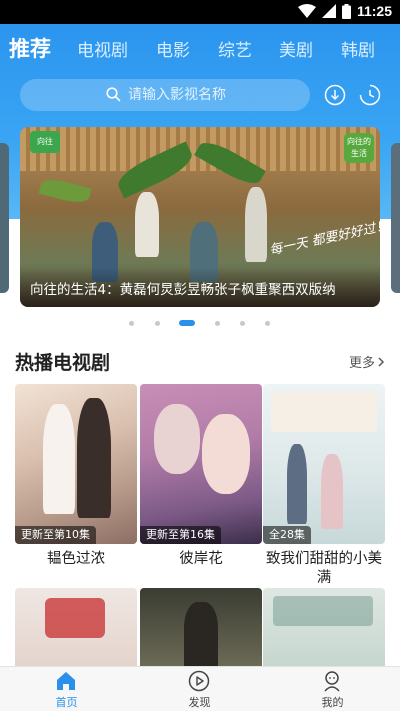 The height and width of the screenshot is (711, 400). Describe the element at coordinates (346, 11) in the screenshot. I see `battery-icon` at that location.